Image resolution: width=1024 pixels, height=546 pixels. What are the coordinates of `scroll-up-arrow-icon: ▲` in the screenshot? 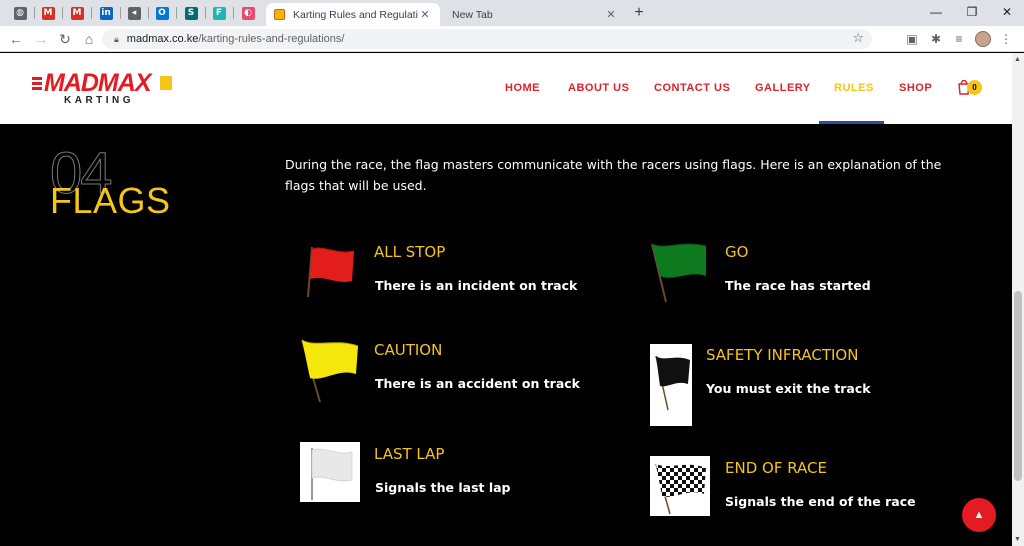 It's located at (1017, 59).